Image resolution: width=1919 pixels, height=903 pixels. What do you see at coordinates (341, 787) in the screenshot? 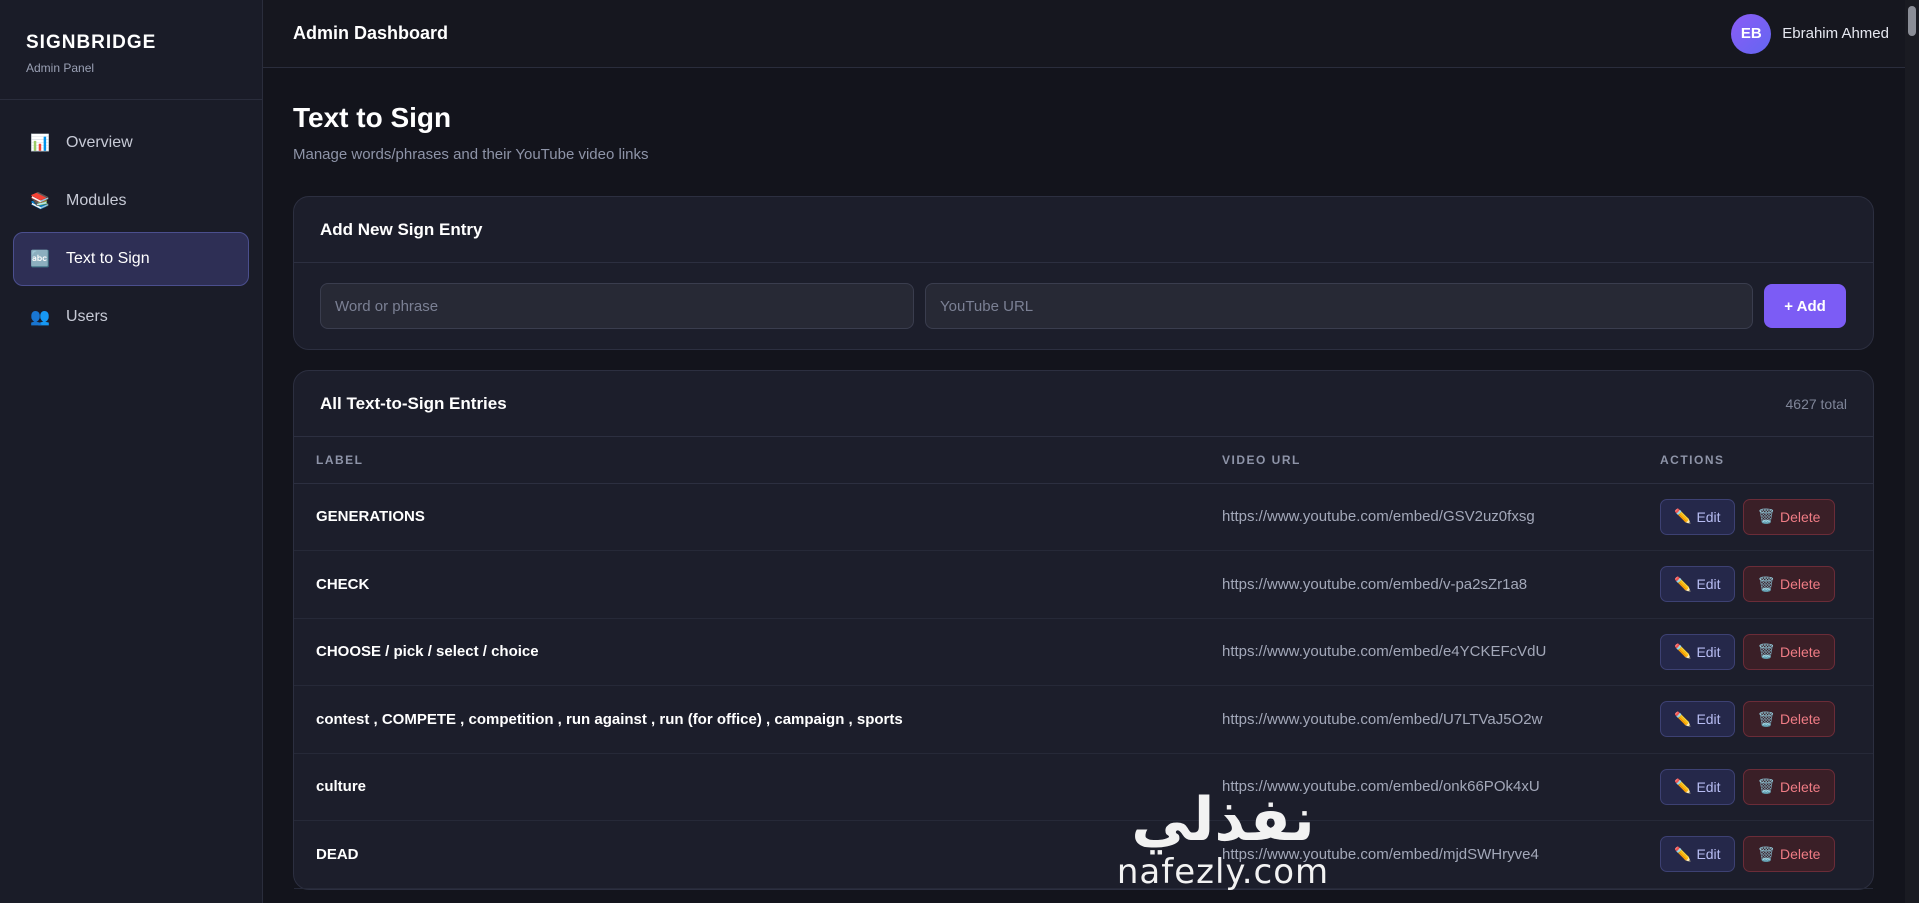
I see `entry-label: culture` at bounding box center [341, 787].